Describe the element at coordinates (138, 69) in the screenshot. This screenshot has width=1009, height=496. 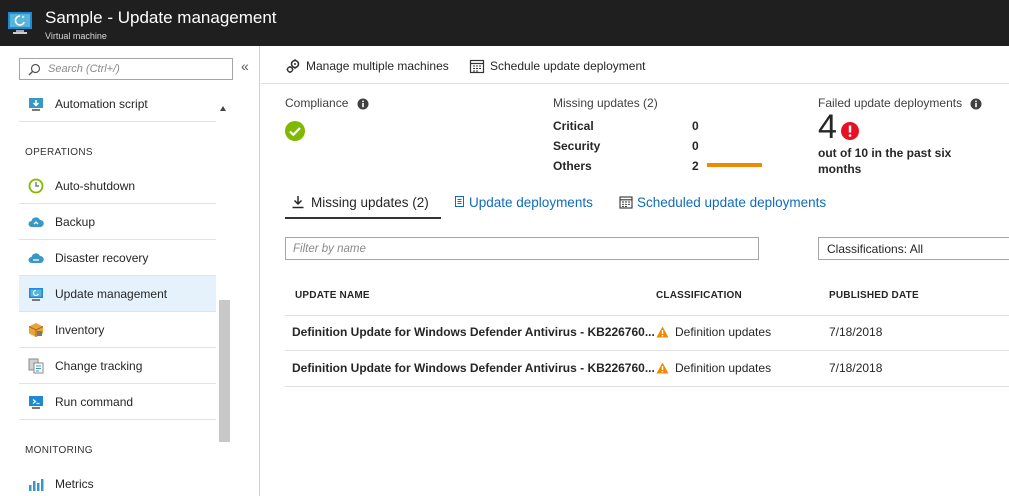
I see `sidebar-search-input` at that location.